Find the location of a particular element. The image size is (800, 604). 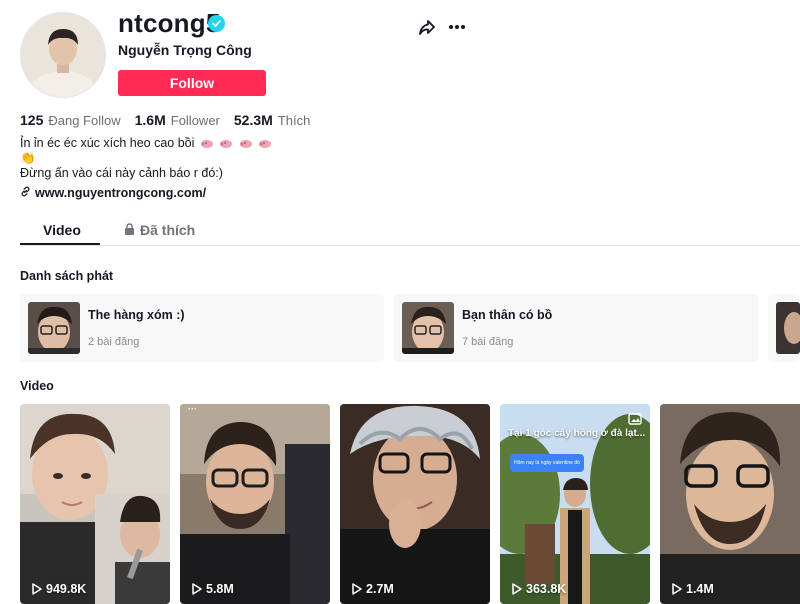

pig-emoji is located at coordinates (235, 143).